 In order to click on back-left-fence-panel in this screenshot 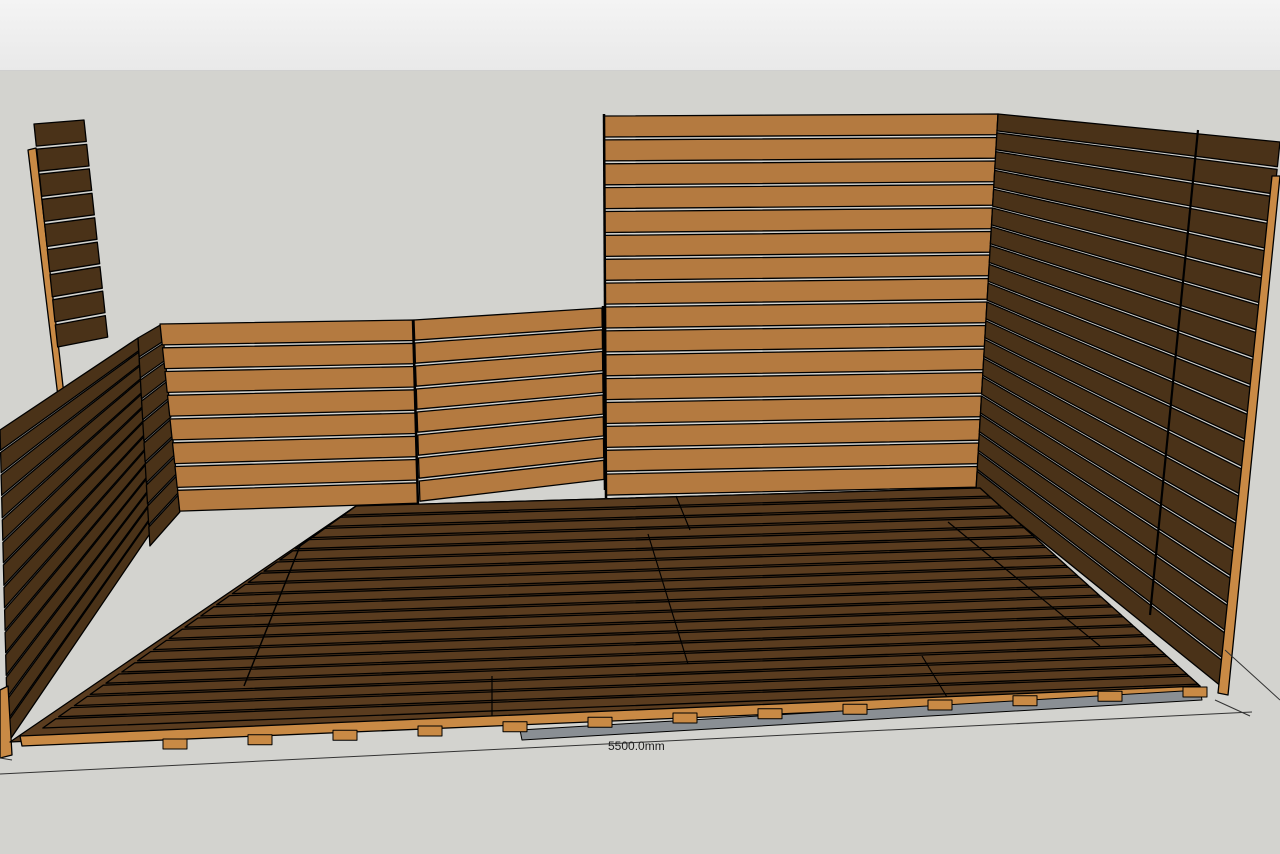, I will do `click(289, 415)`.